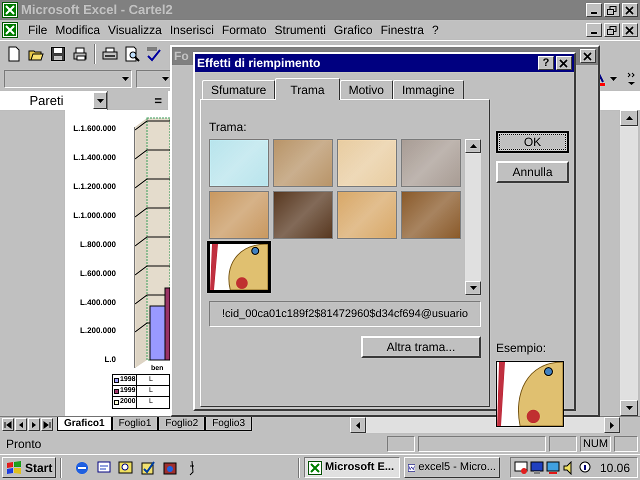  Describe the element at coordinates (98, 331) in the screenshot. I see `axis-label: L.200.000` at that location.